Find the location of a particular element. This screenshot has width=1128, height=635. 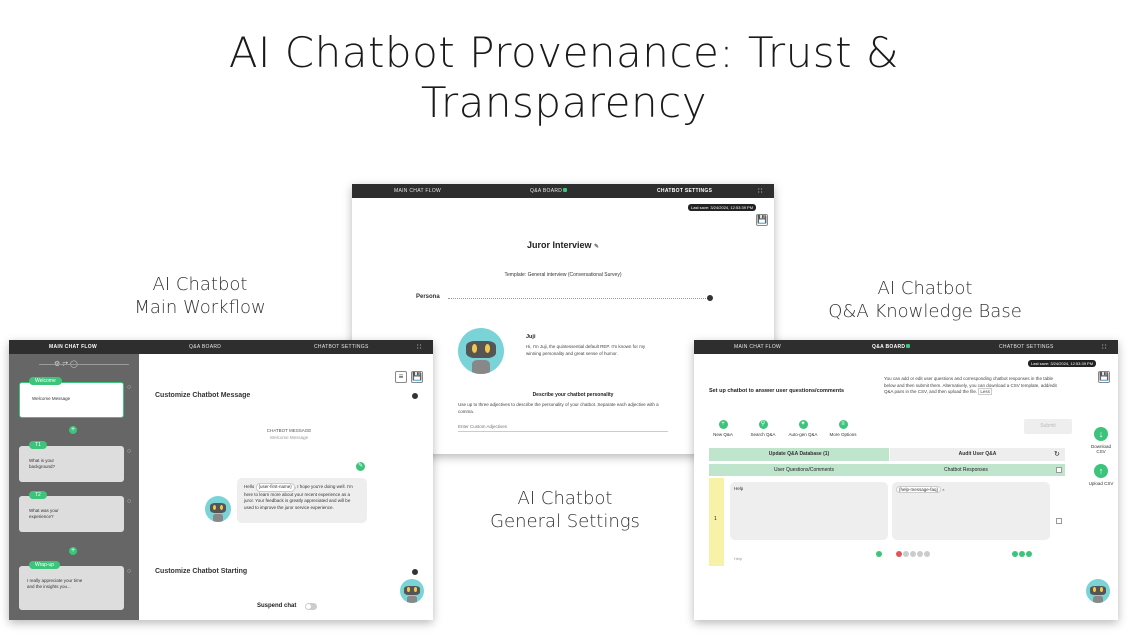

row-checkbox is located at coordinates (1059, 521).